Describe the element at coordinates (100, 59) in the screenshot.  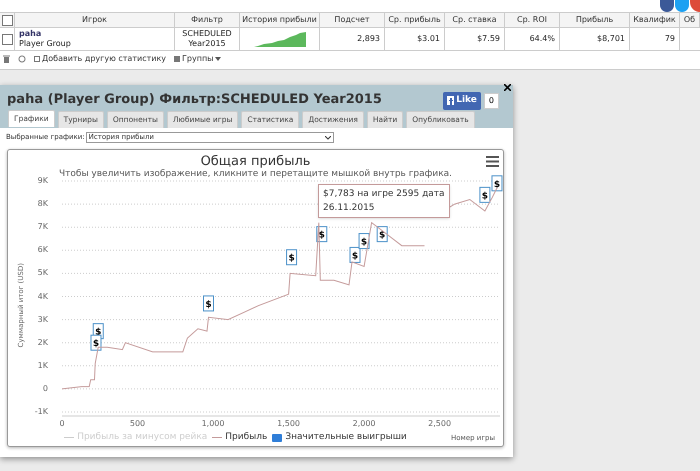
I see `add-stat-link: Добавить другую статистику` at that location.